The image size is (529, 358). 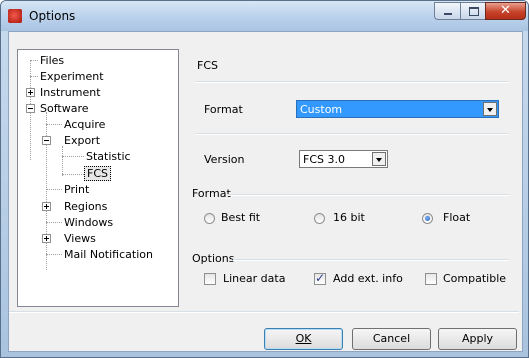 I want to click on tree-item-views: Views, so click(x=80, y=238).